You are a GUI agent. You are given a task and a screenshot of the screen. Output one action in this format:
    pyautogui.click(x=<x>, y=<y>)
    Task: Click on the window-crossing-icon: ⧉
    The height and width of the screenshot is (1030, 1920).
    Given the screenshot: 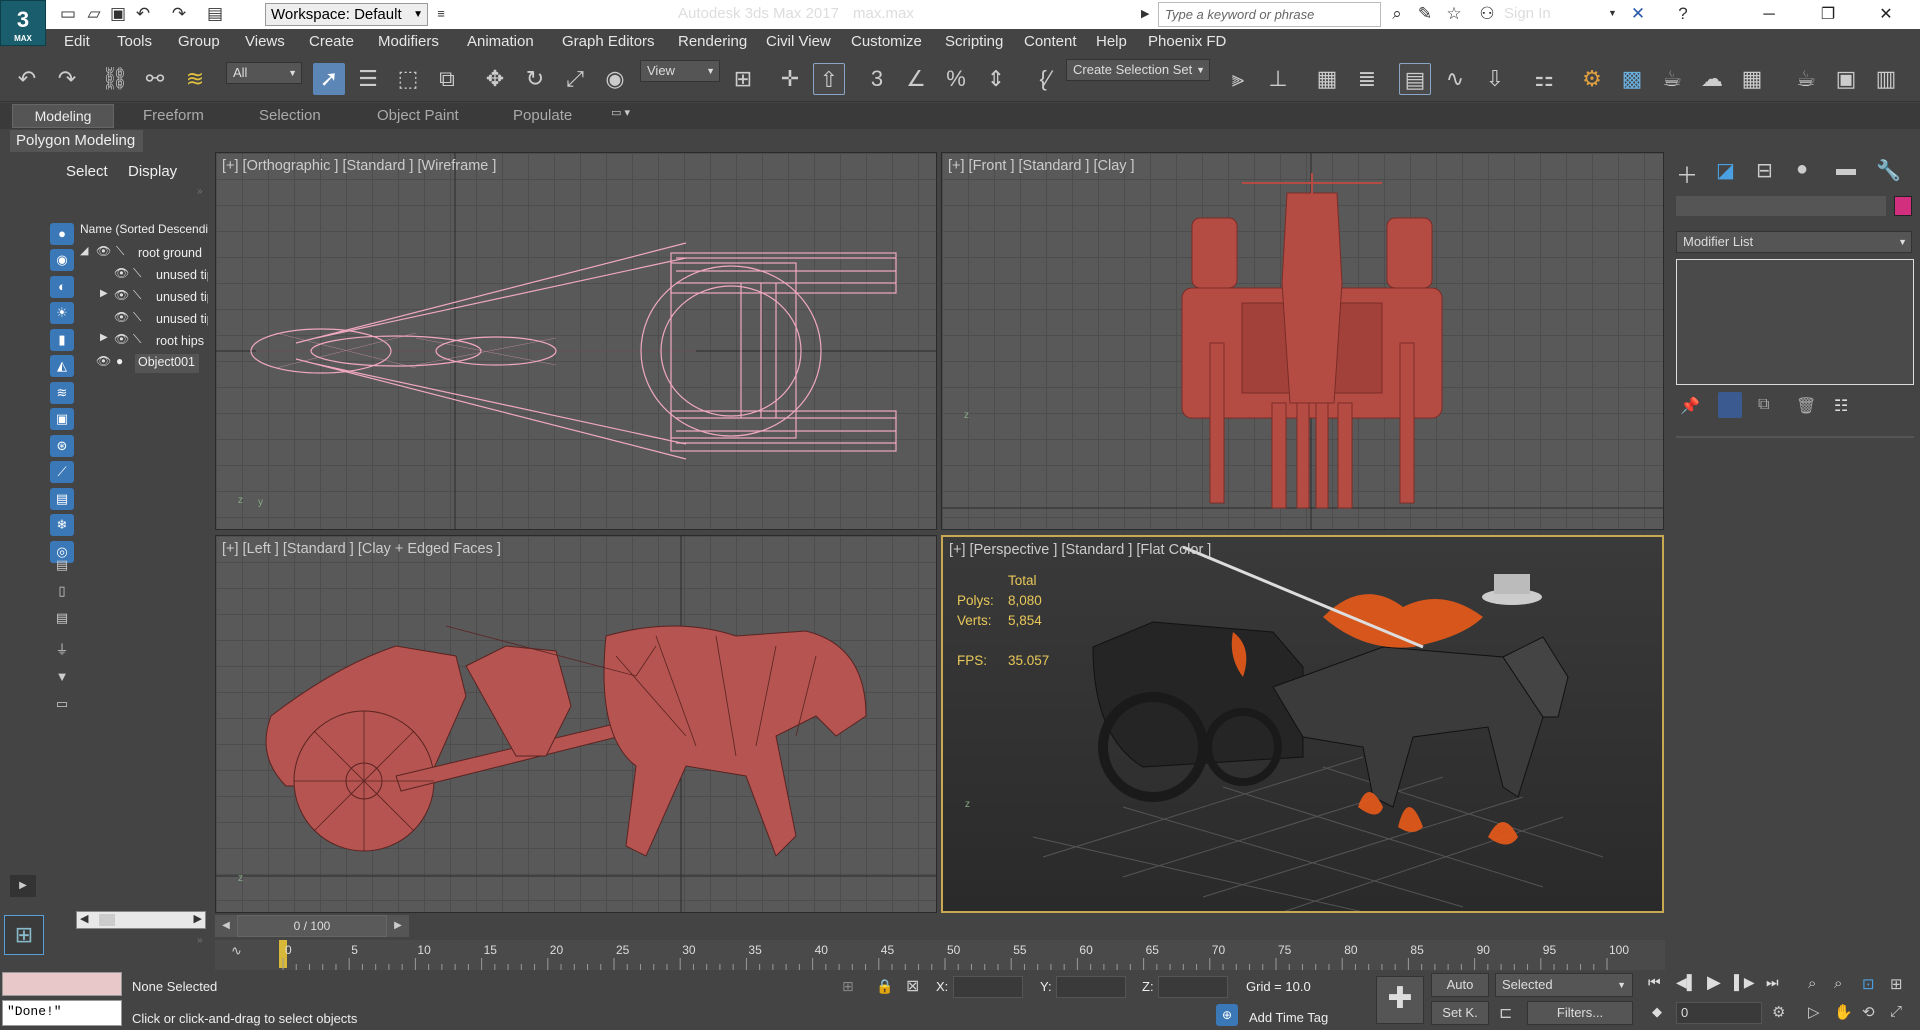 What is the action you would take?
    pyautogui.click(x=447, y=79)
    